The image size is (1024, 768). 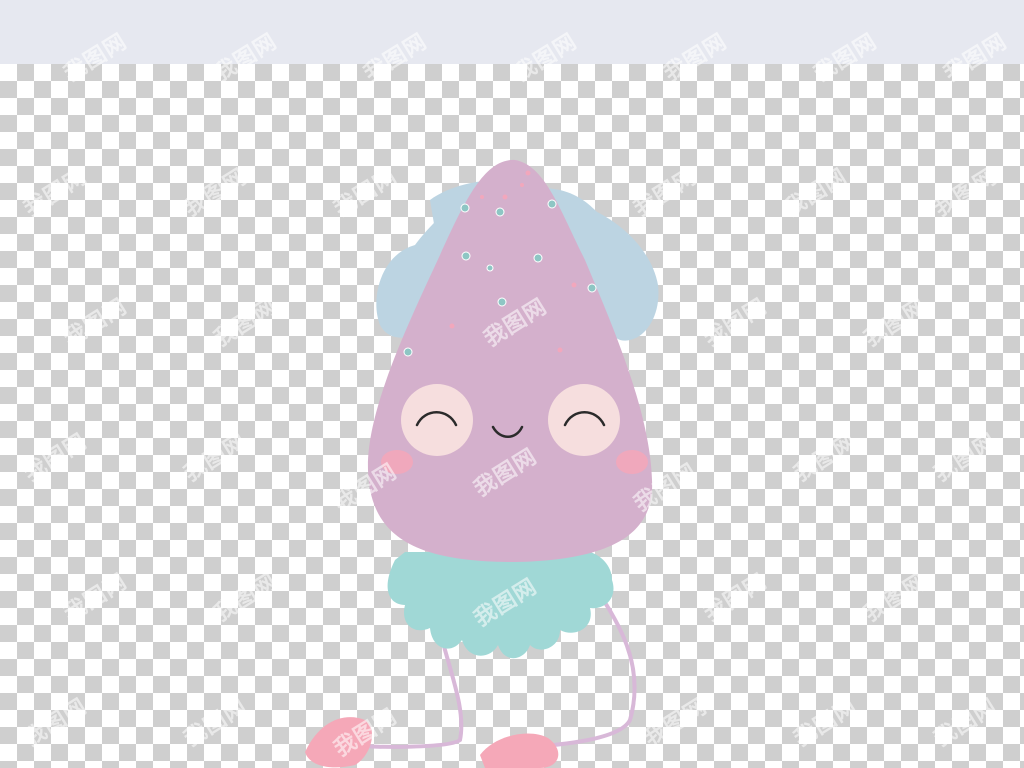 I want to click on left-cheek, so click(x=437, y=420).